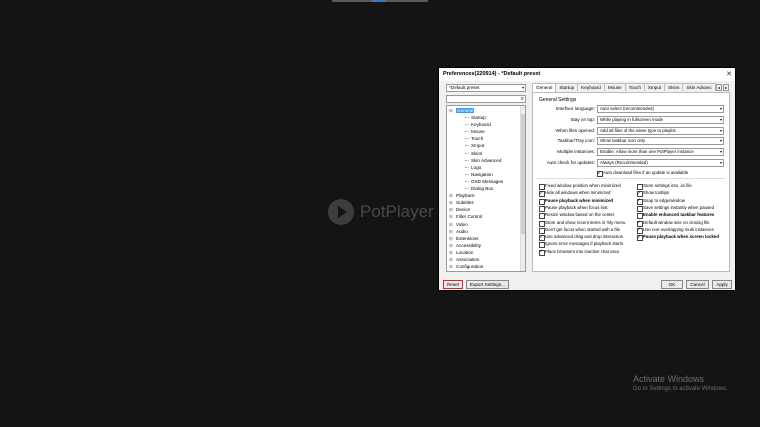 The width and height of the screenshot is (760, 427). I want to click on tree-item: XInput, so click(486, 145).